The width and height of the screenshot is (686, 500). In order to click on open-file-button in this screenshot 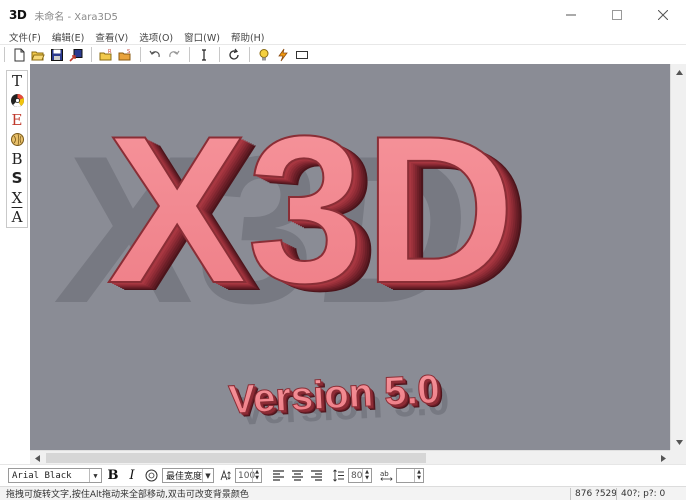, I will do `click(38, 55)`.